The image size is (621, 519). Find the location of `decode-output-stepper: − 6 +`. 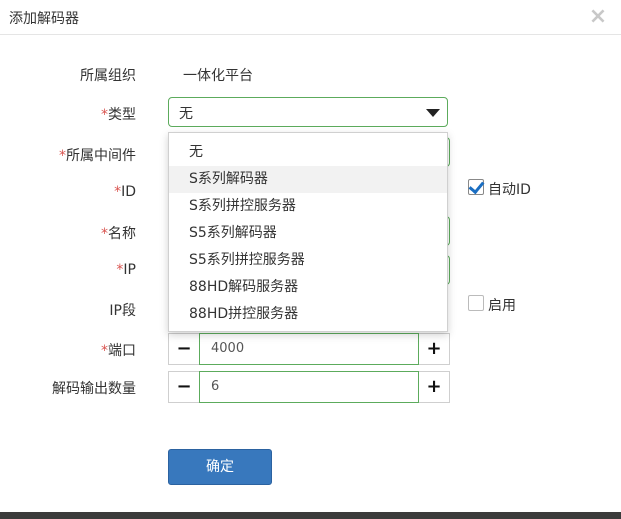

decode-output-stepper: − 6 + is located at coordinates (309, 387).